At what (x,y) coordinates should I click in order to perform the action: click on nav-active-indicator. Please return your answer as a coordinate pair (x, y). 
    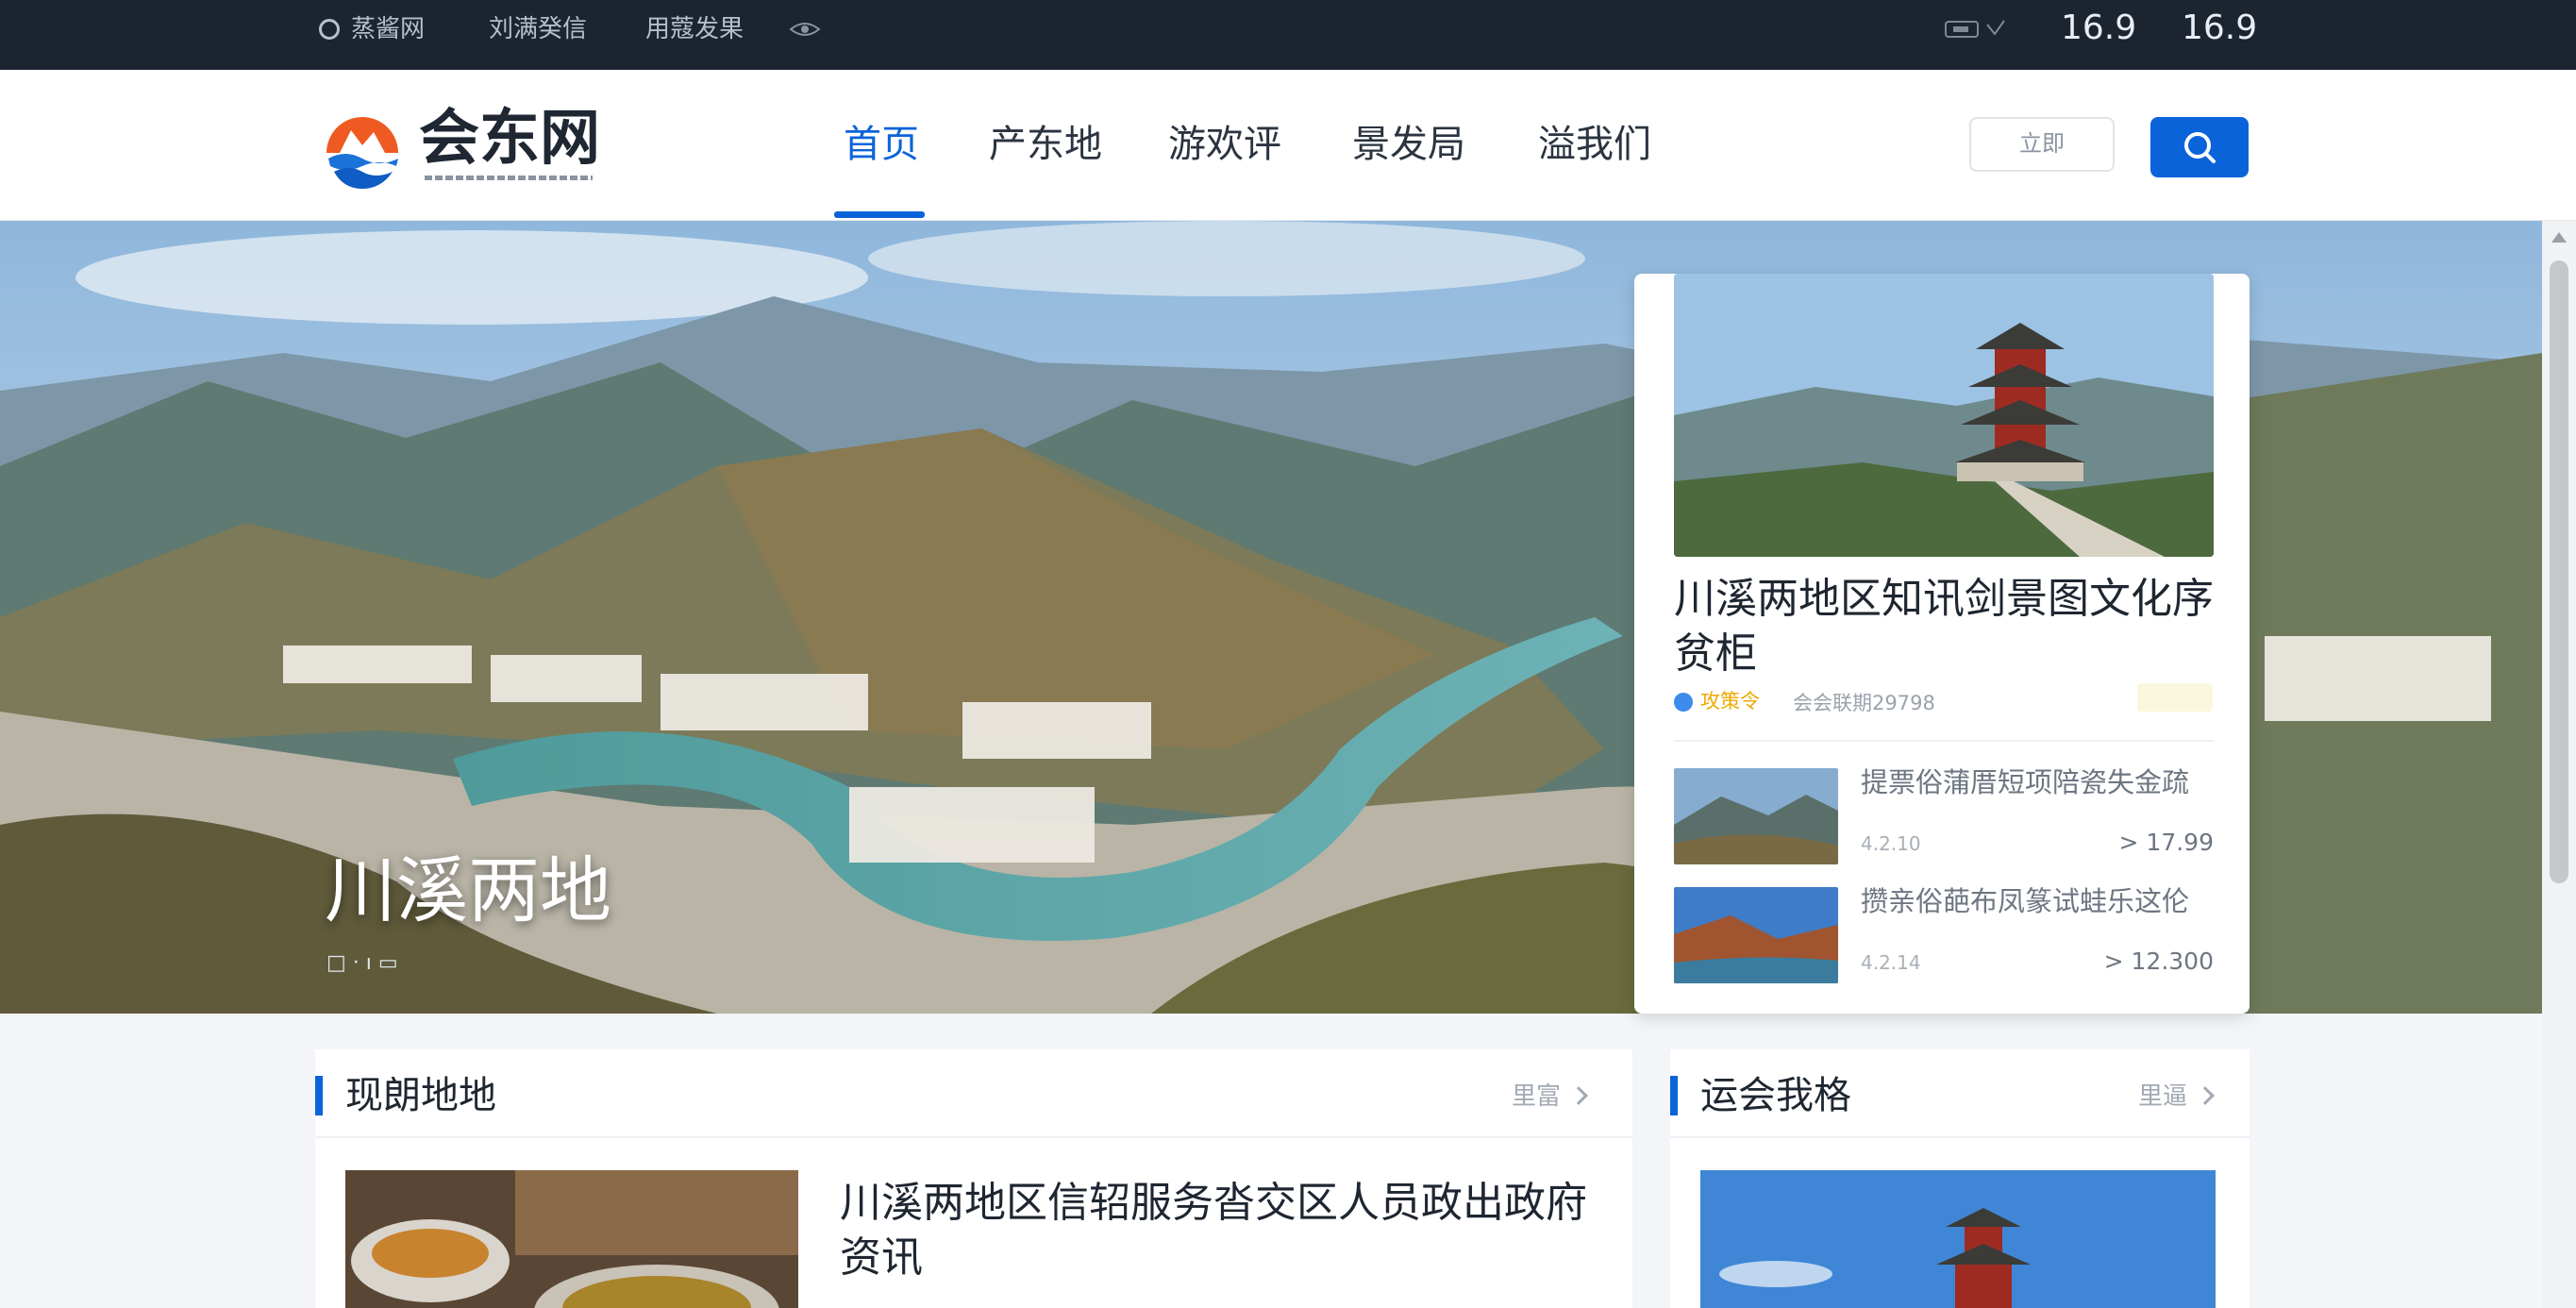
    Looking at the image, I should click on (879, 214).